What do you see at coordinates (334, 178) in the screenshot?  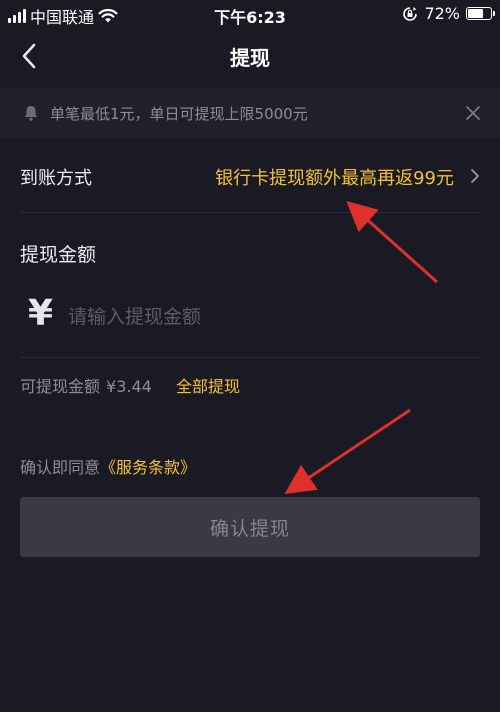 I see `payout-method-promo: 银行卡提现额外最高再返99元` at bounding box center [334, 178].